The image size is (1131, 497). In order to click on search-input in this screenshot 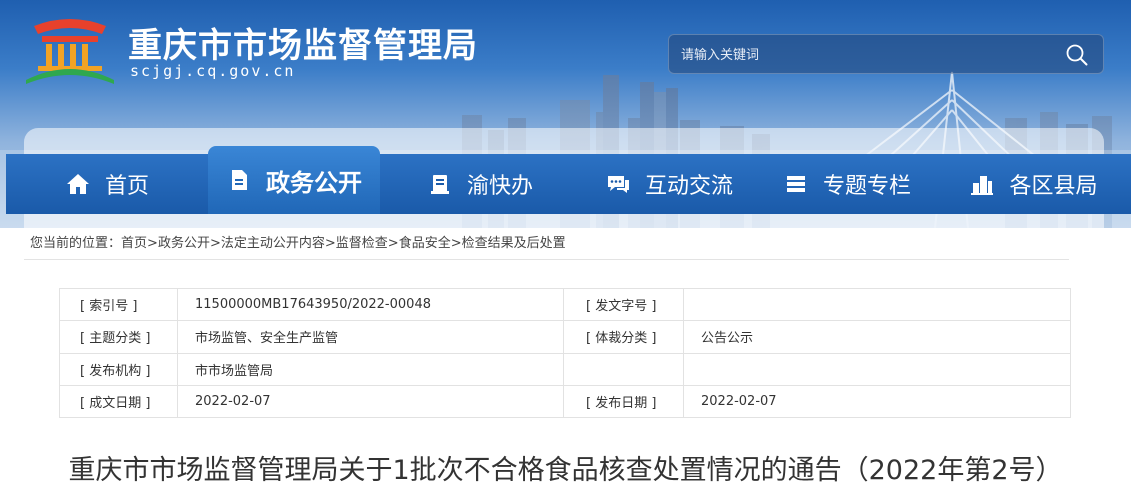, I will do `click(866, 55)`.